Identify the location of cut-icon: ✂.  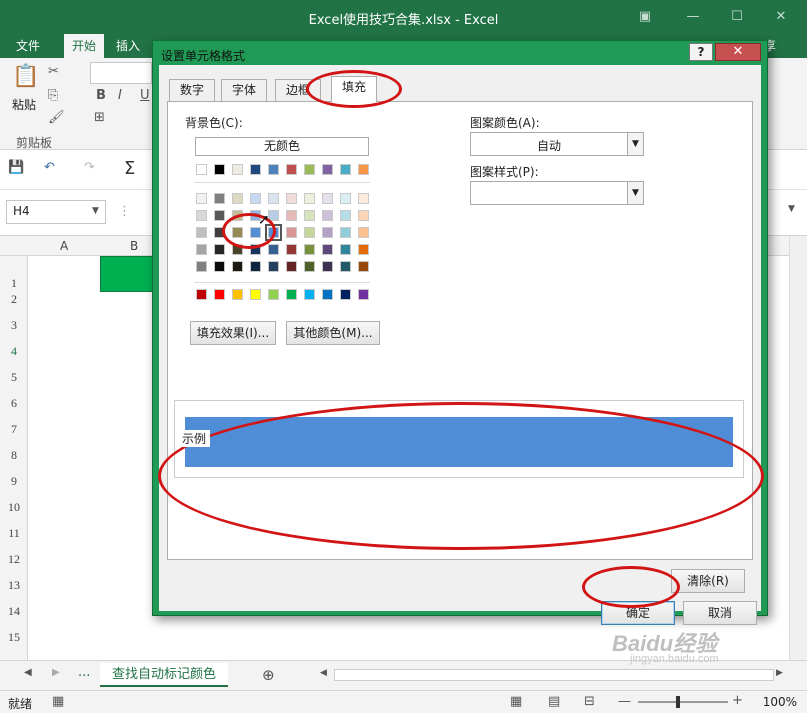
(53, 71).